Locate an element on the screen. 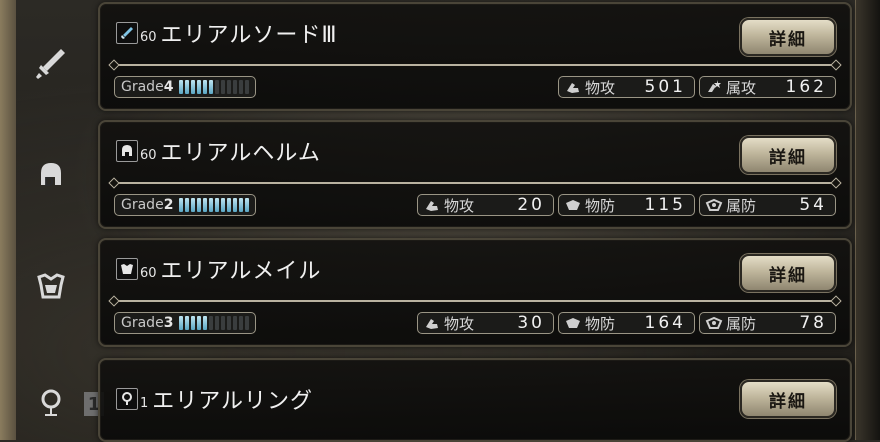 The image size is (880, 442). right-frame is located at coordinates (867, 220).